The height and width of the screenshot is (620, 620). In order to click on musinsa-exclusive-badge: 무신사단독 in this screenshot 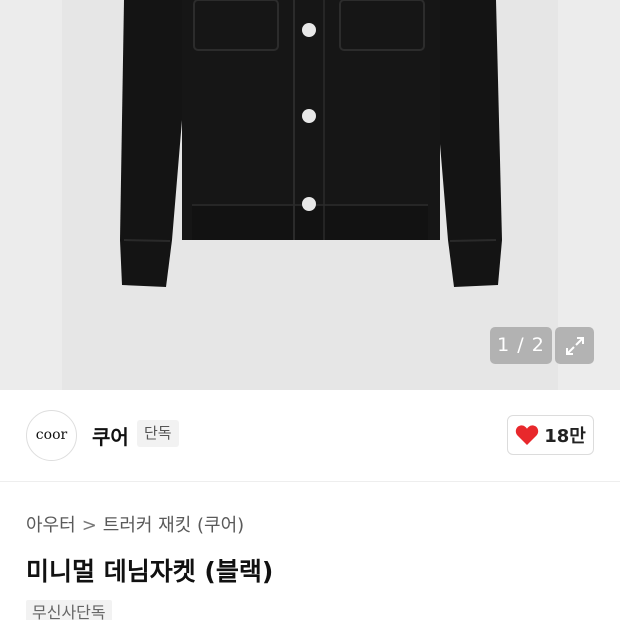, I will do `click(69, 610)`.